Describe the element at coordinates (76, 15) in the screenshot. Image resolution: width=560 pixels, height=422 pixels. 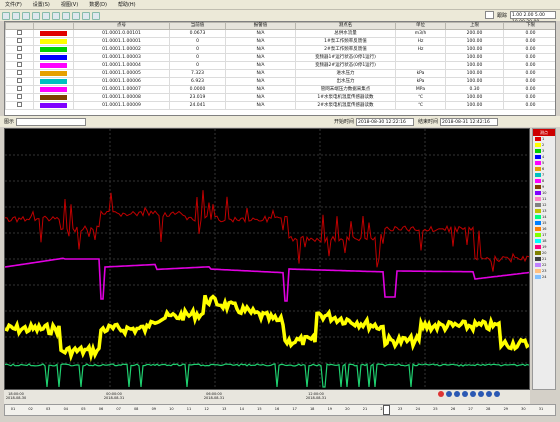
I see `refresh-icon` at that location.